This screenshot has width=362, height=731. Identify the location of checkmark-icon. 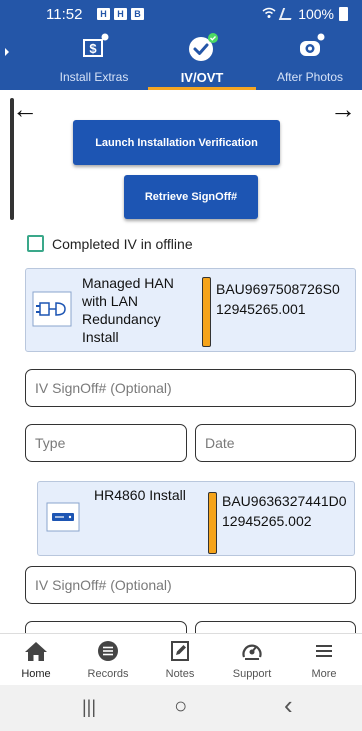
(202, 49).